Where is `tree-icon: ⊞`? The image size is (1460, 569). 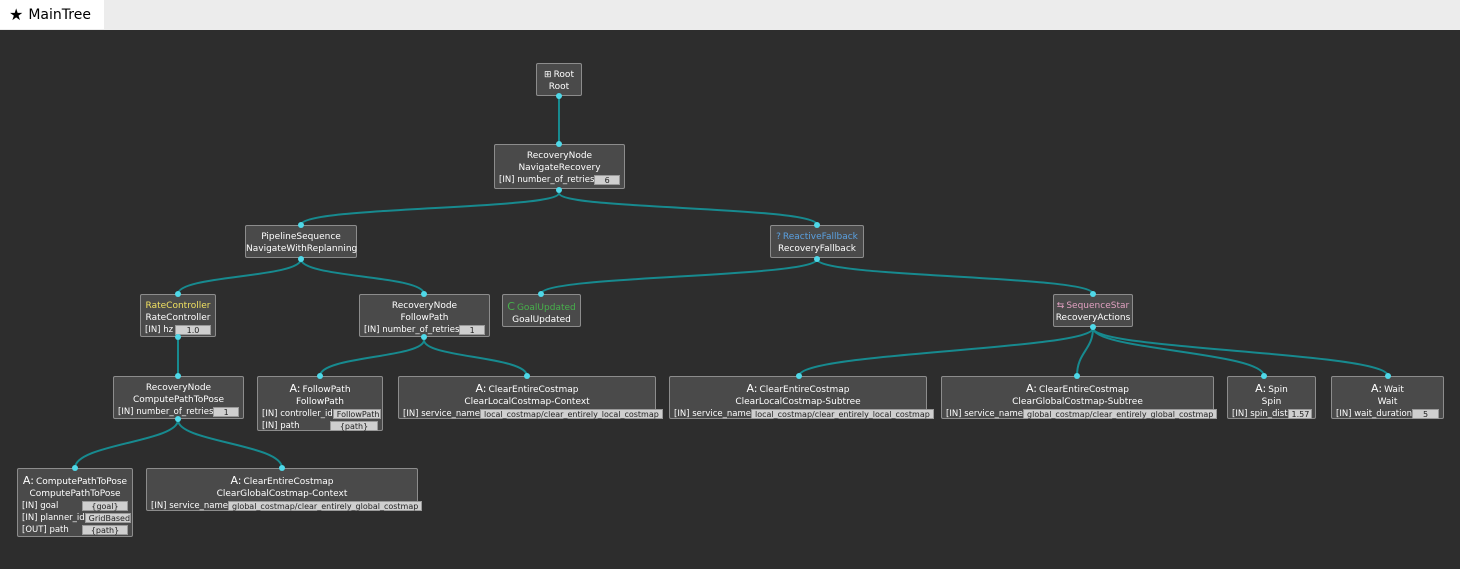 tree-icon: ⊞ is located at coordinates (548, 75).